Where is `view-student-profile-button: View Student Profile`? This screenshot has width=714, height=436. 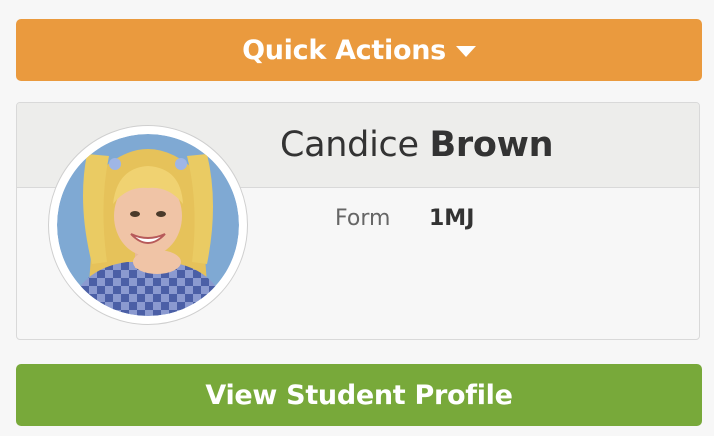 view-student-profile-button: View Student Profile is located at coordinates (359, 395).